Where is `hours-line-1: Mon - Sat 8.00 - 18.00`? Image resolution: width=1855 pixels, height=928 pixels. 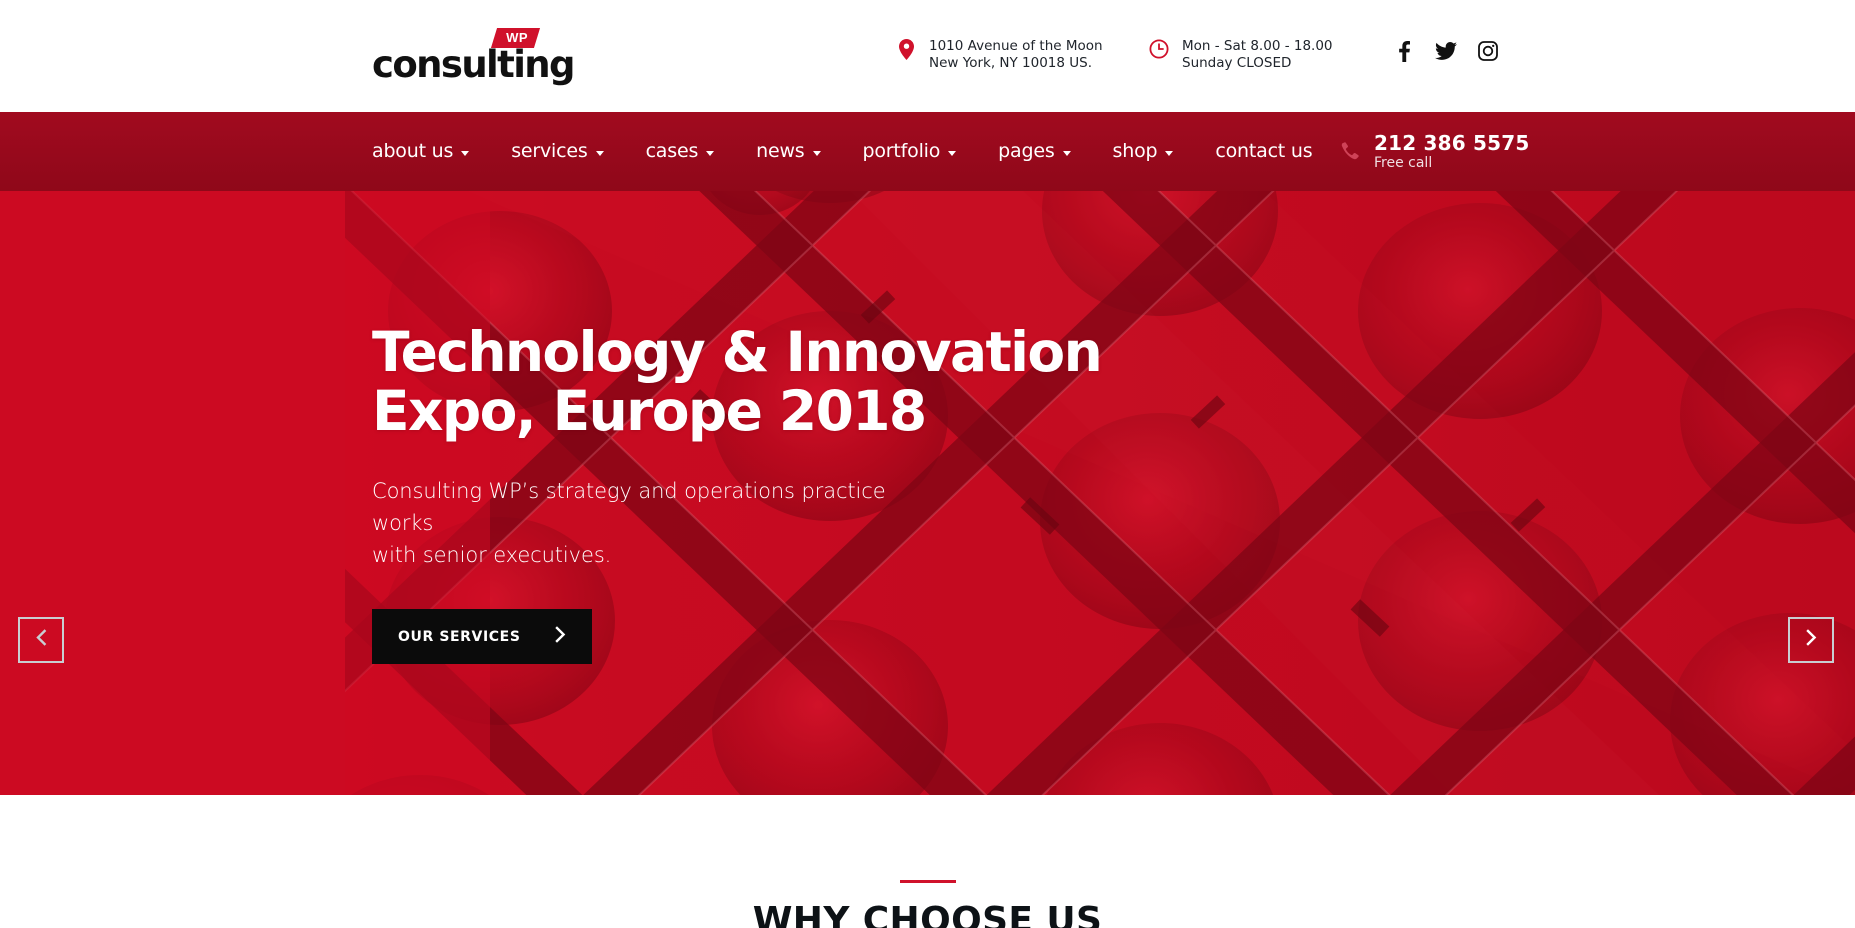
hours-line-1: Mon - Sat 8.00 - 18.00 is located at coordinates (1257, 46).